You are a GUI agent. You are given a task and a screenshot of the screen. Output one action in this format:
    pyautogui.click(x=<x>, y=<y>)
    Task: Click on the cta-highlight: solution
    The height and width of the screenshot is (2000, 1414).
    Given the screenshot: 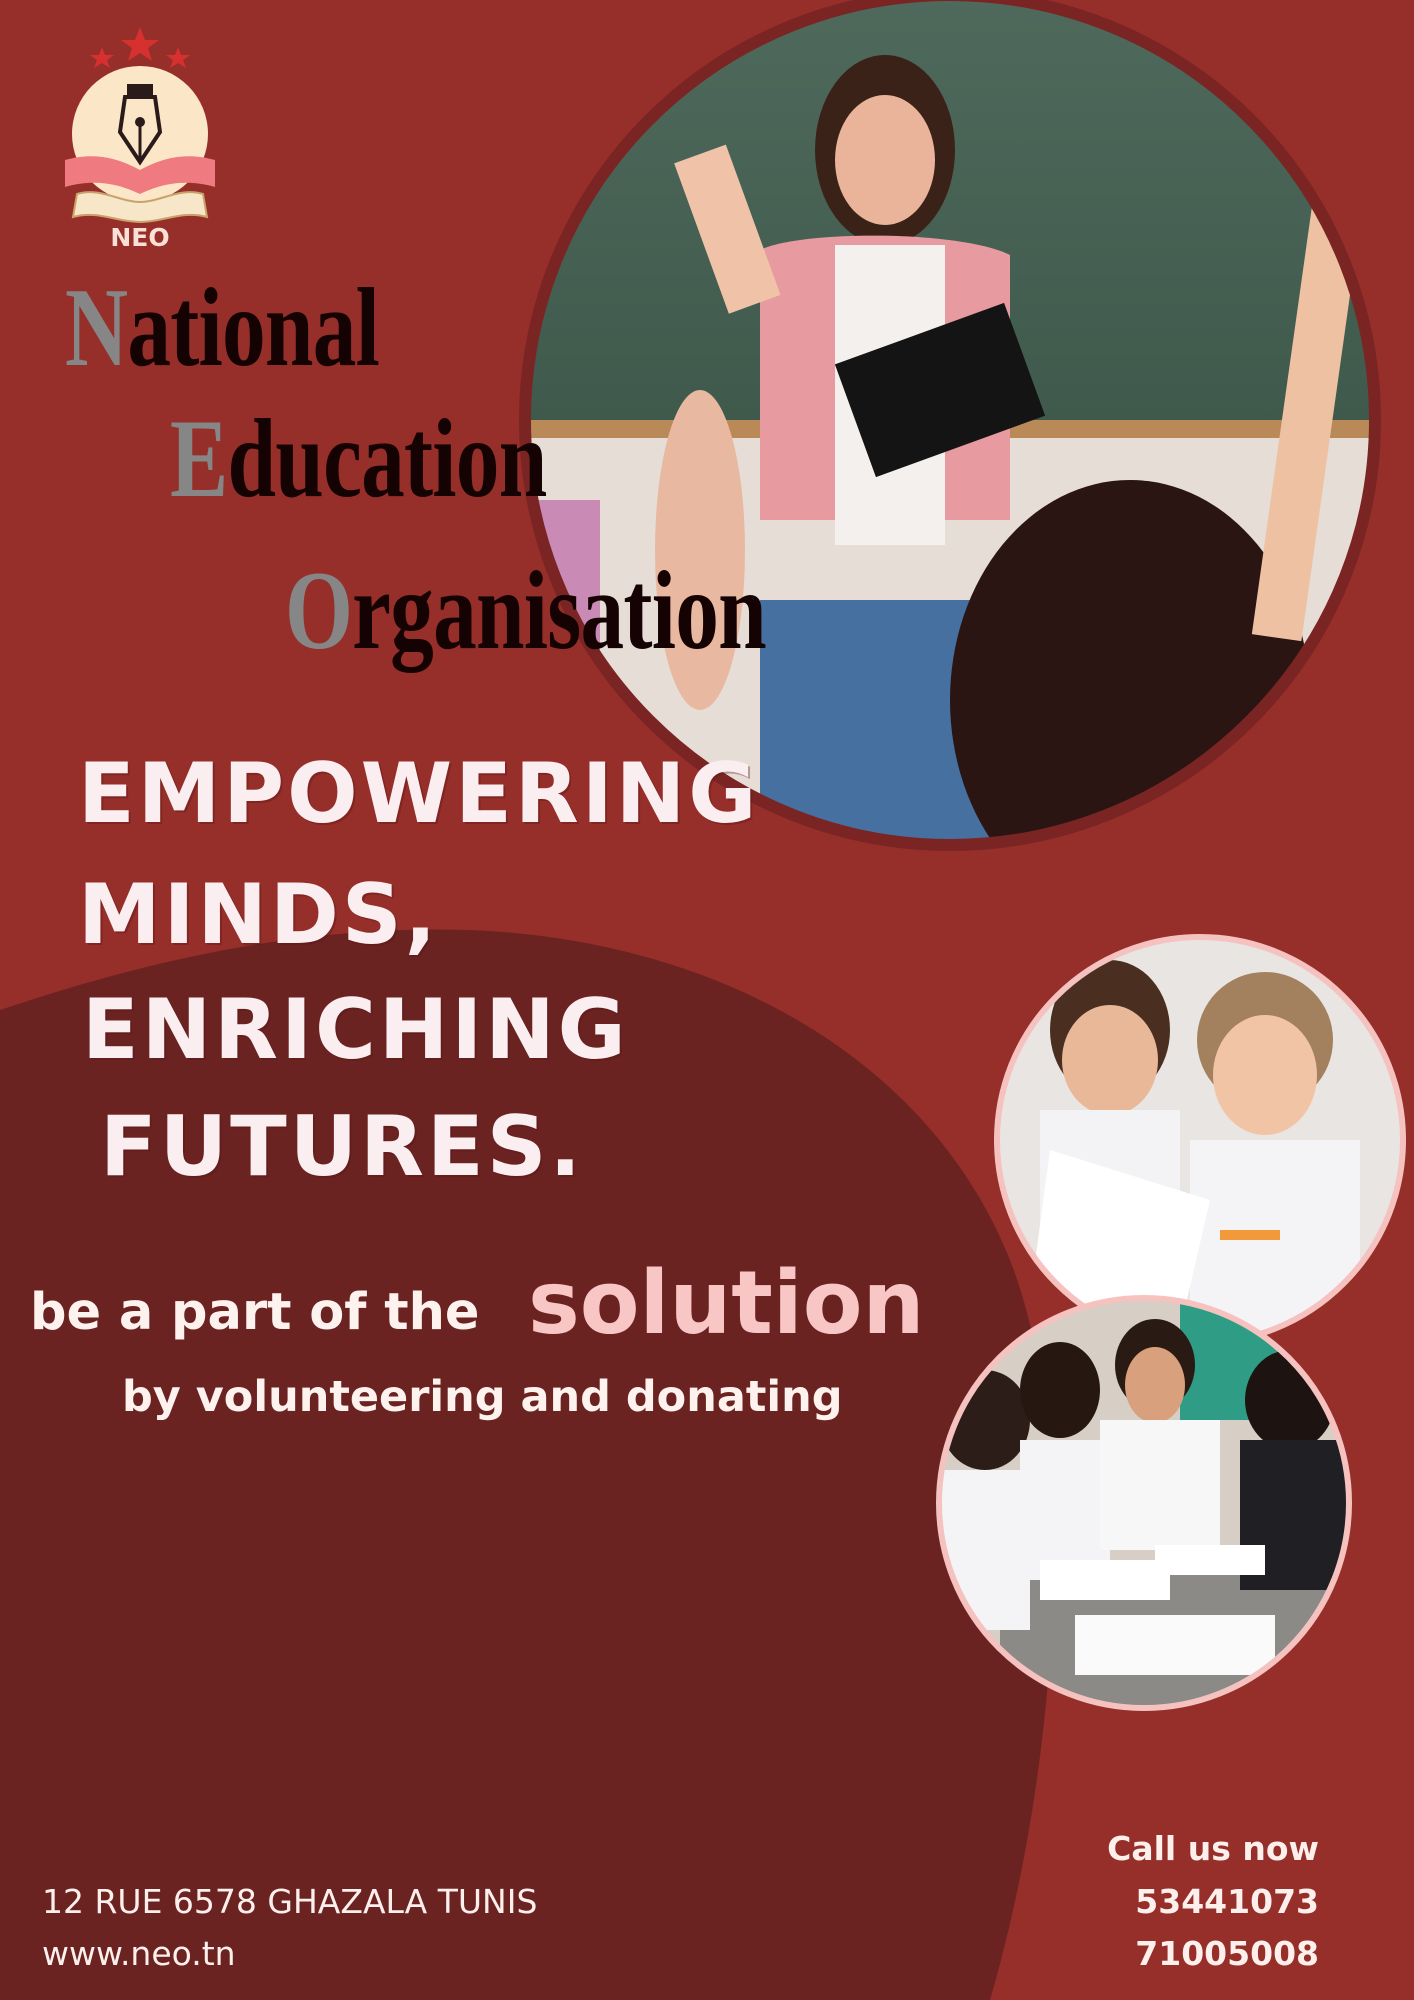 What is the action you would take?
    pyautogui.click(x=726, y=1303)
    